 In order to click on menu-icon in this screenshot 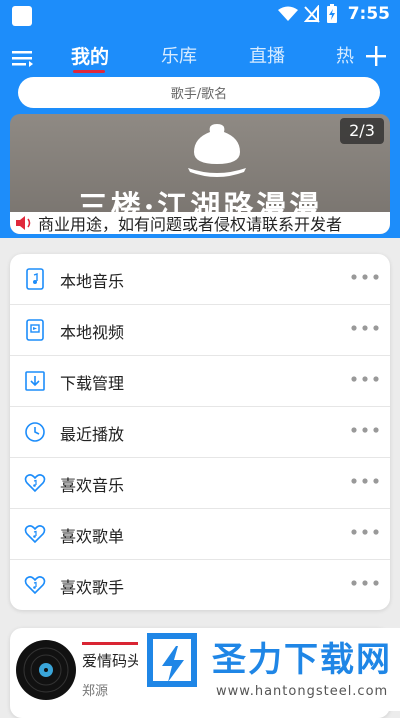, I will do `click(23, 58)`.